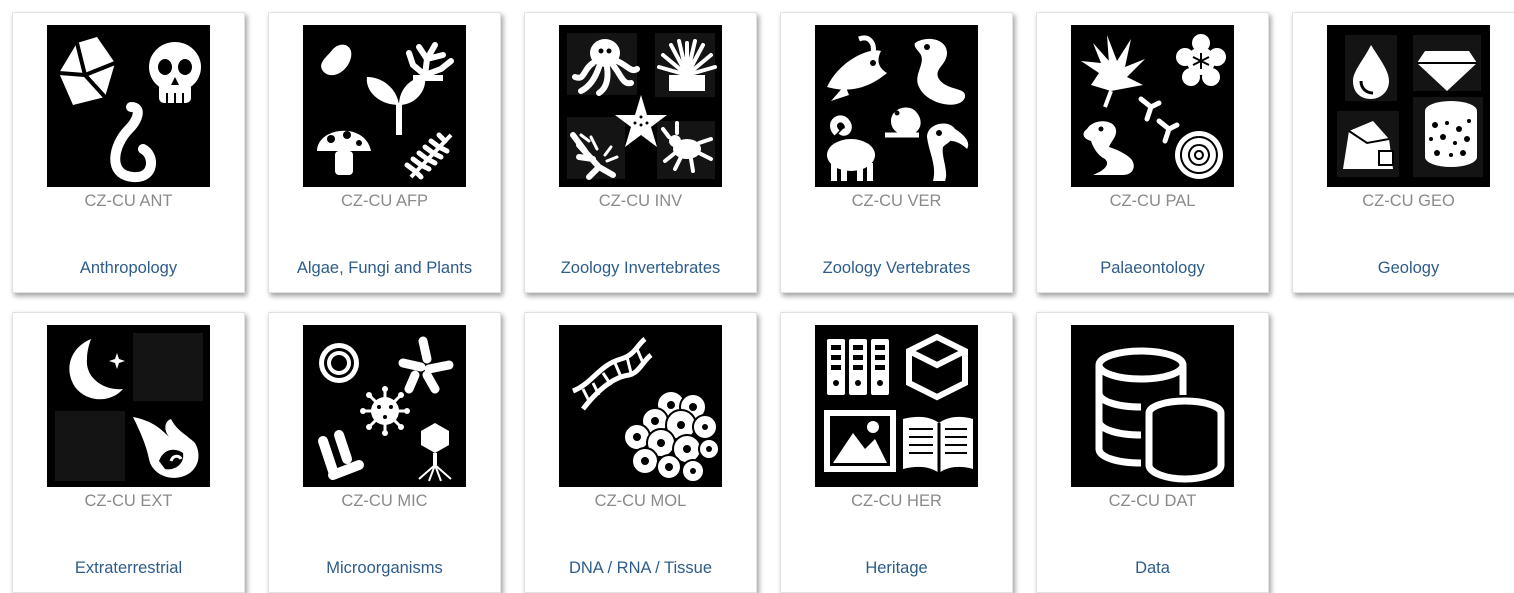  What do you see at coordinates (896, 268) in the screenshot?
I see `collection-link: Zoology Vertebrates` at bounding box center [896, 268].